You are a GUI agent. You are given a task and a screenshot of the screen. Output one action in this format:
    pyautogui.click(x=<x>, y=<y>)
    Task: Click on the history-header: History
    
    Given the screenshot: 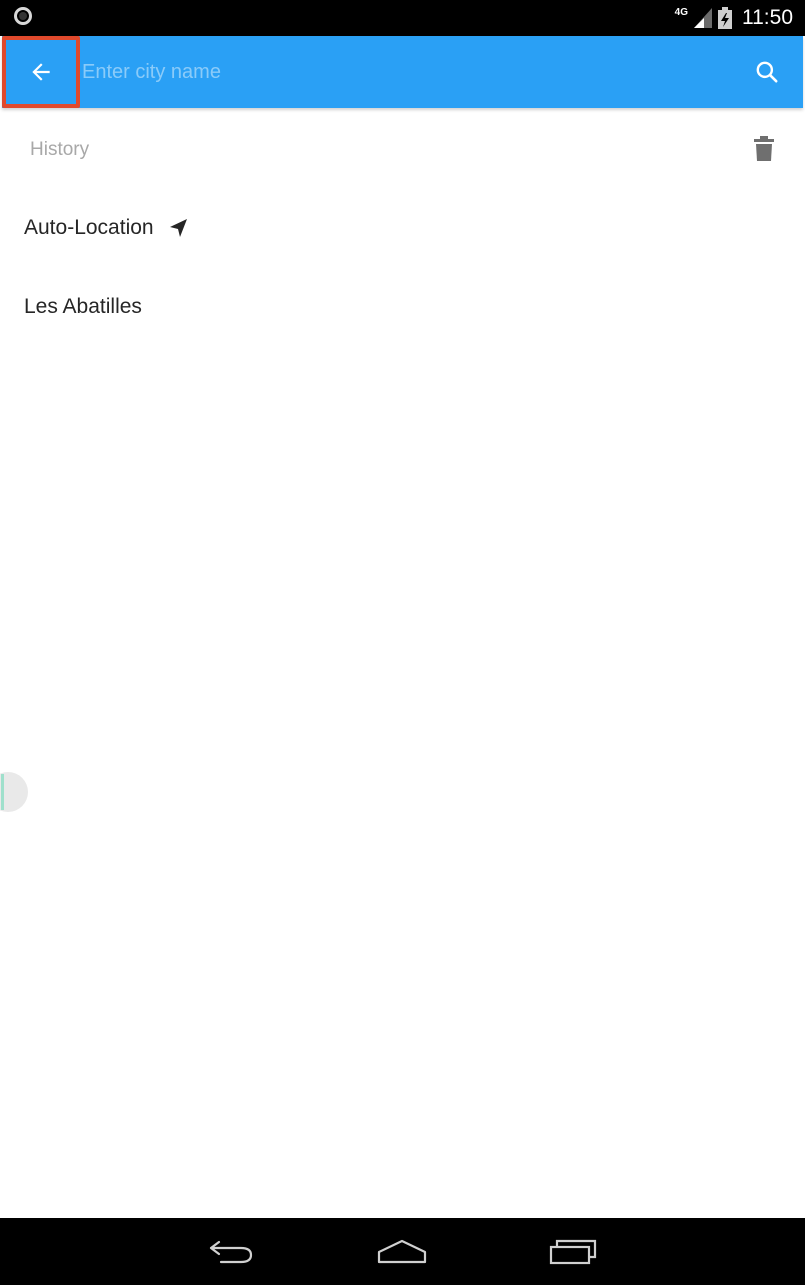 What is the action you would take?
    pyautogui.click(x=402, y=149)
    